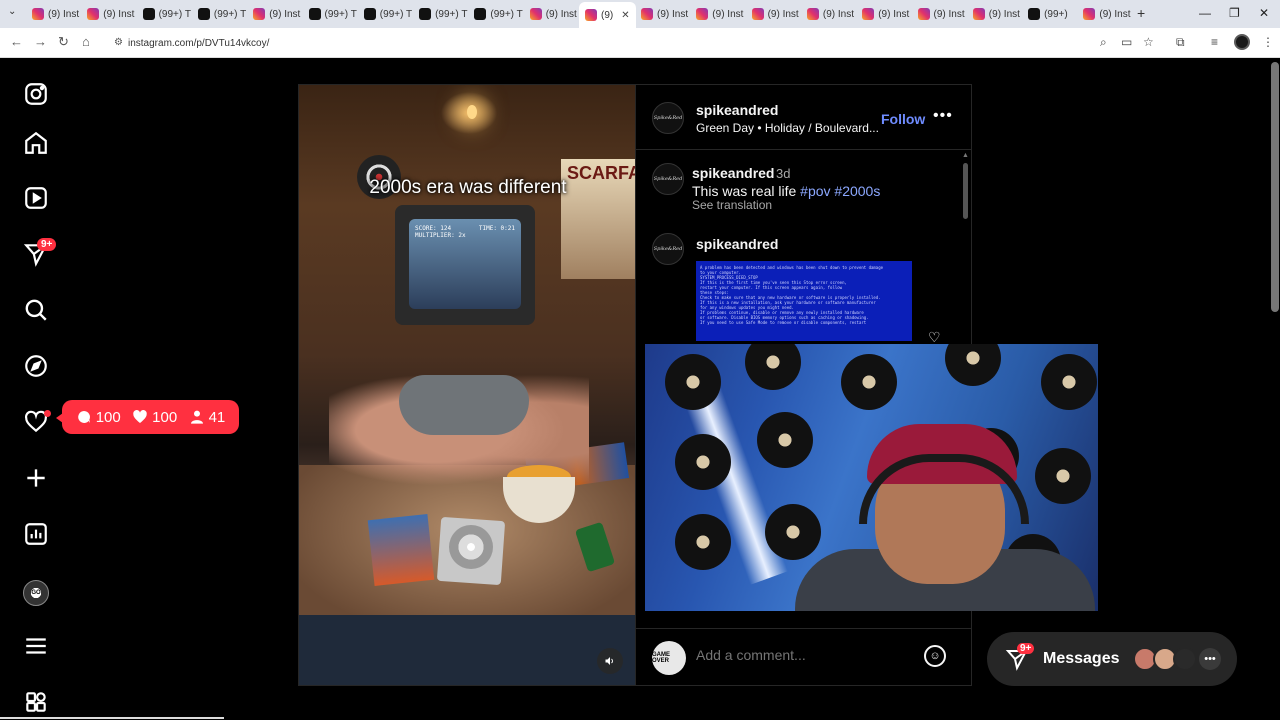 This screenshot has width=1280, height=720. Describe the element at coordinates (737, 244) in the screenshot. I see `comment-username: spikeandred` at that location.